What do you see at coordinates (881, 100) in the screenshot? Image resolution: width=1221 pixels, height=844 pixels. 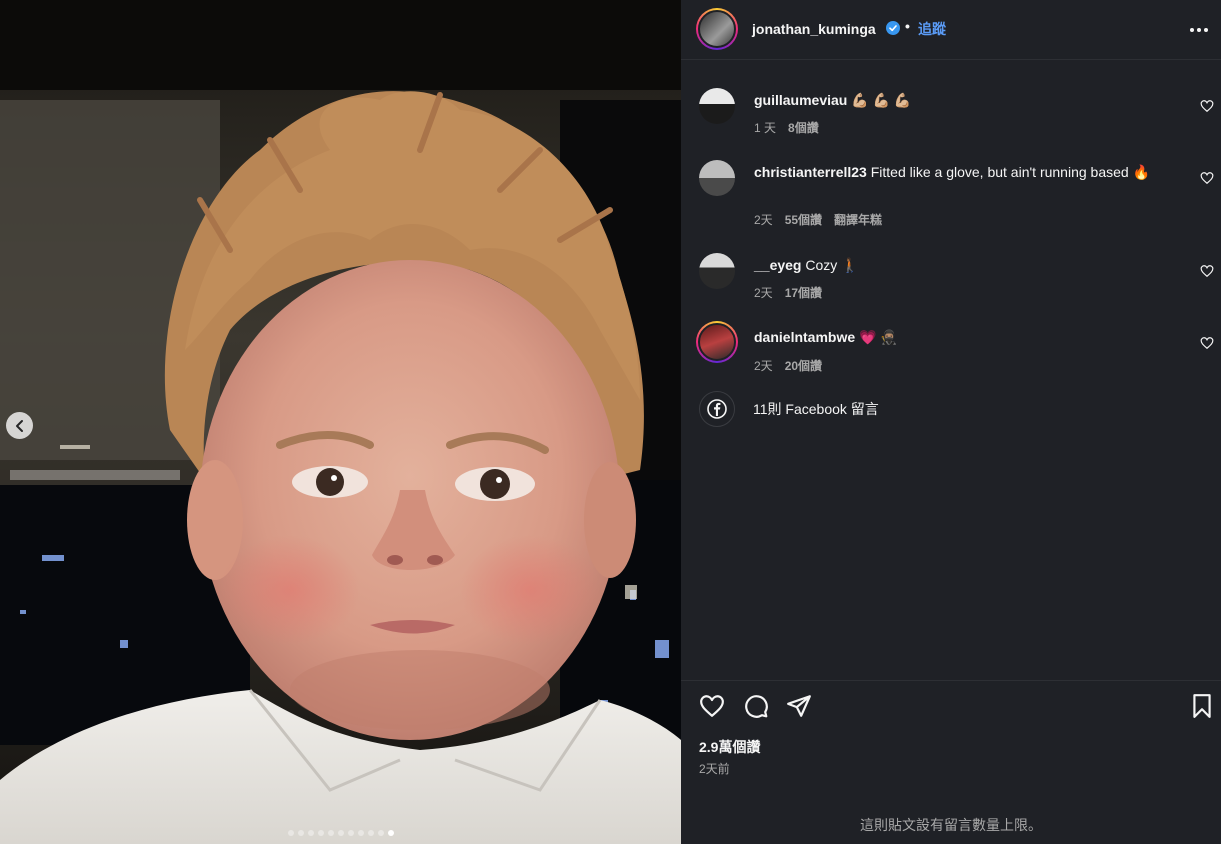 I see `comment-body: 💪🏼 💪🏼 💪🏼` at bounding box center [881, 100].